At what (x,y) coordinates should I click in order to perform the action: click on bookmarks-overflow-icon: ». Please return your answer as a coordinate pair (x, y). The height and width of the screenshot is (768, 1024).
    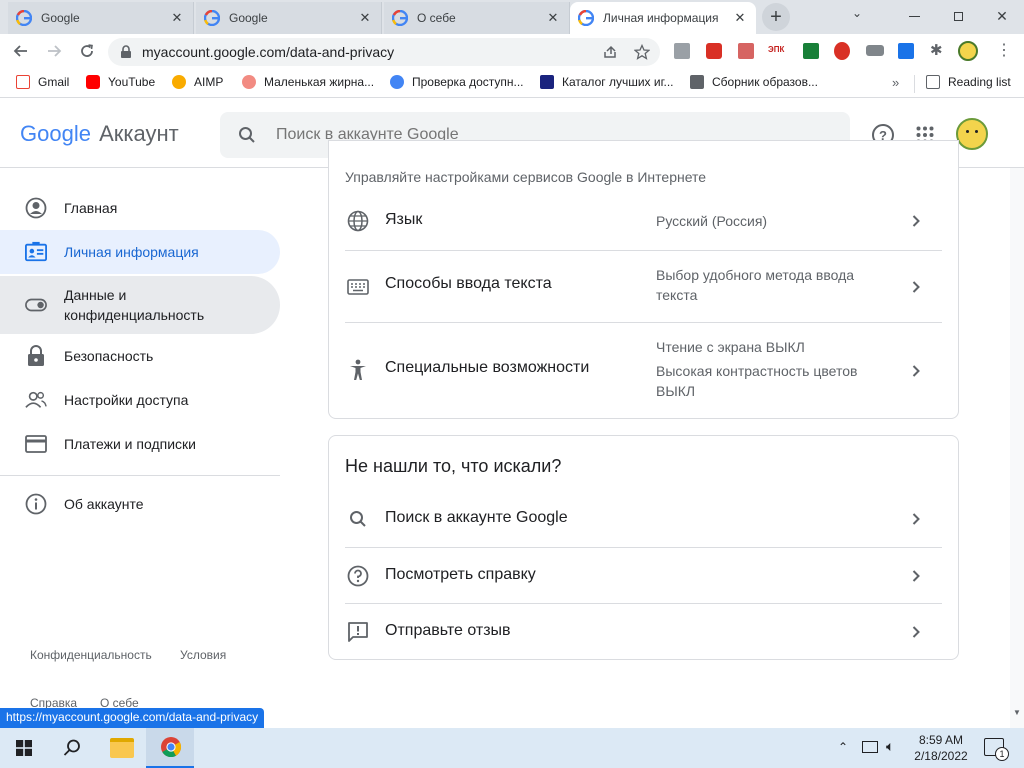
    Looking at the image, I should click on (895, 82).